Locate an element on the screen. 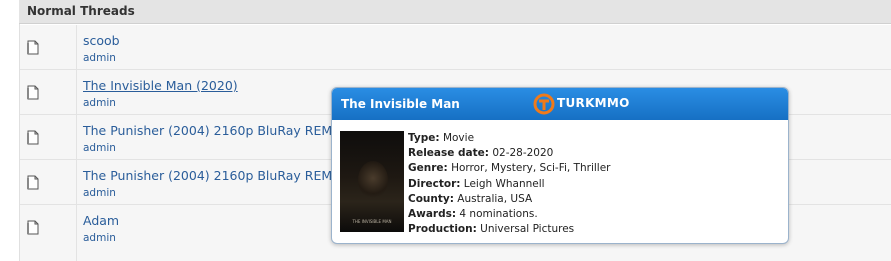 This screenshot has height=261, width=891. section-header: Normal Threads is located at coordinates (455, 12).